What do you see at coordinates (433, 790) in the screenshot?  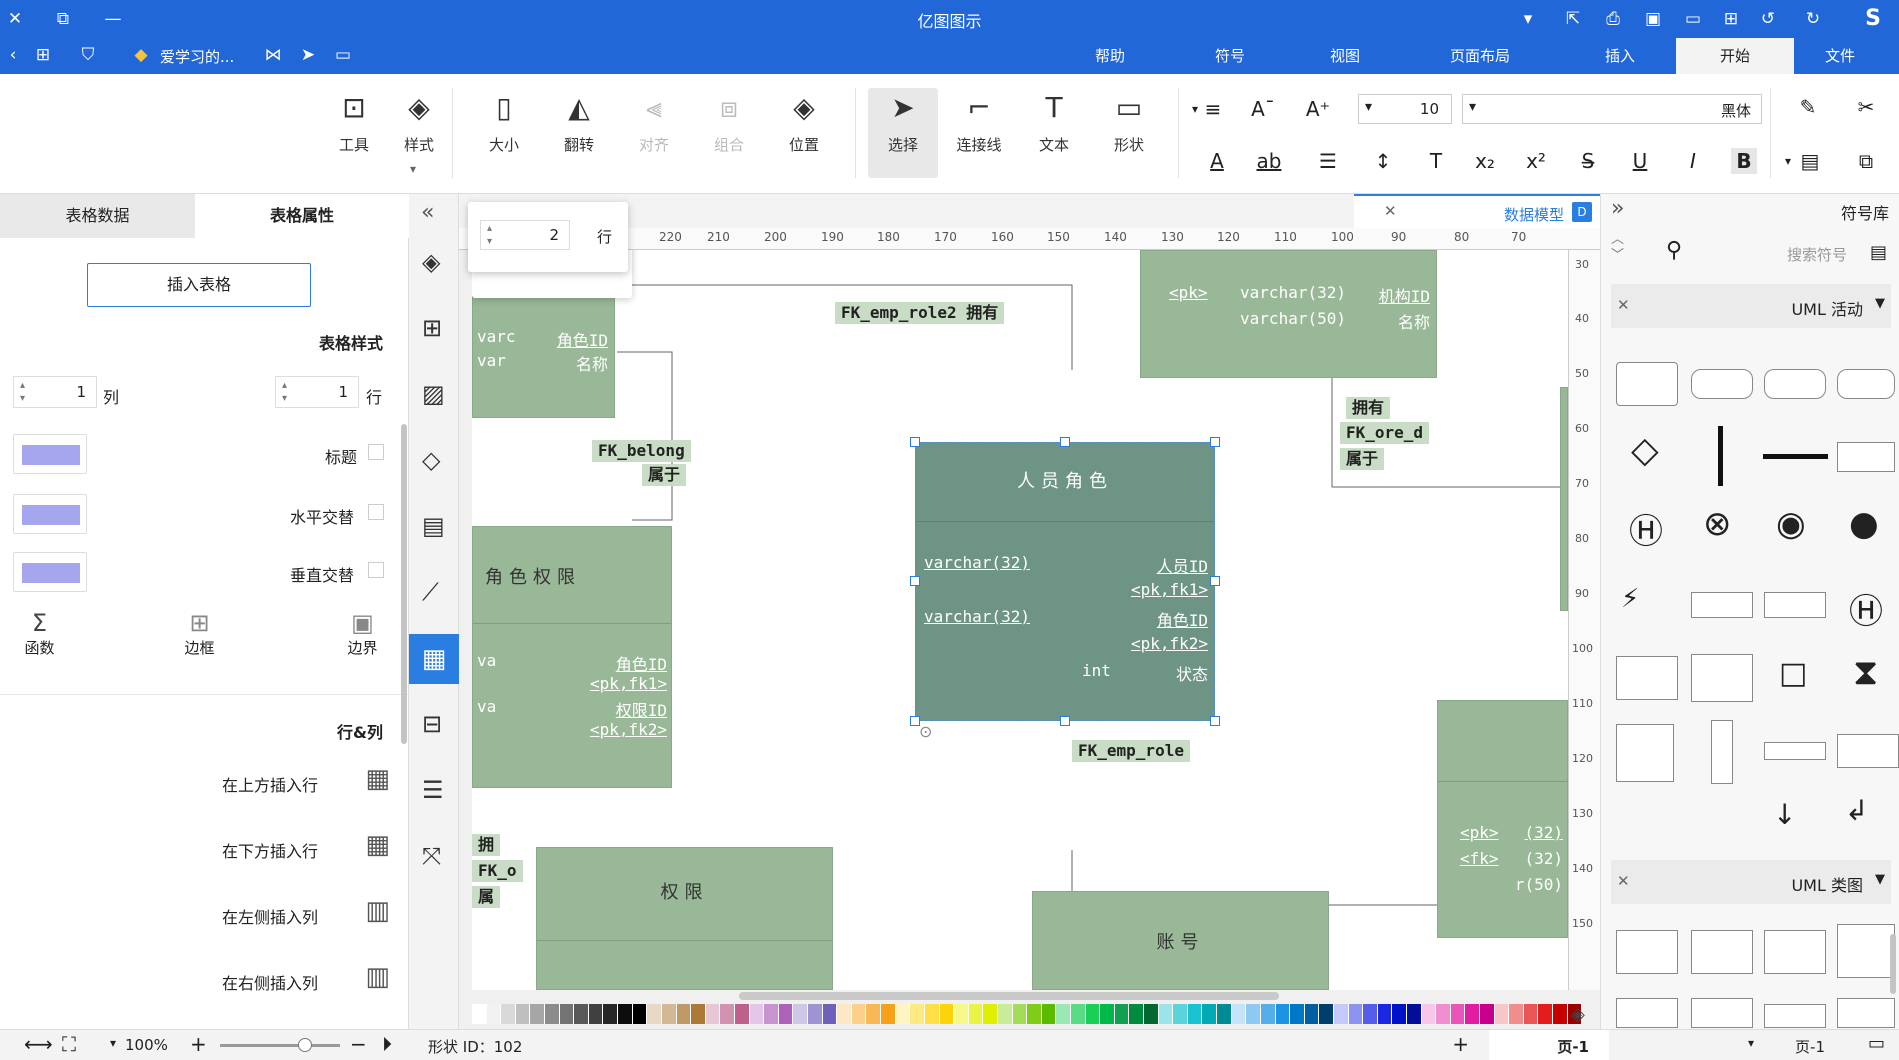 I see `gantt-icon: ☰` at bounding box center [433, 790].